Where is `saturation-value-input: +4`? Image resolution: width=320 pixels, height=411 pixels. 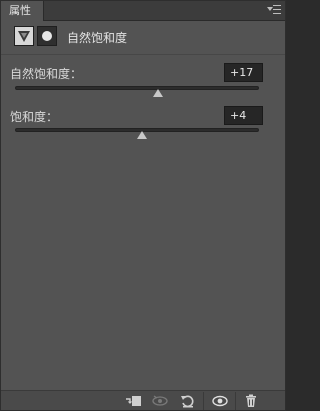 saturation-value-input: +4 is located at coordinates (243, 115).